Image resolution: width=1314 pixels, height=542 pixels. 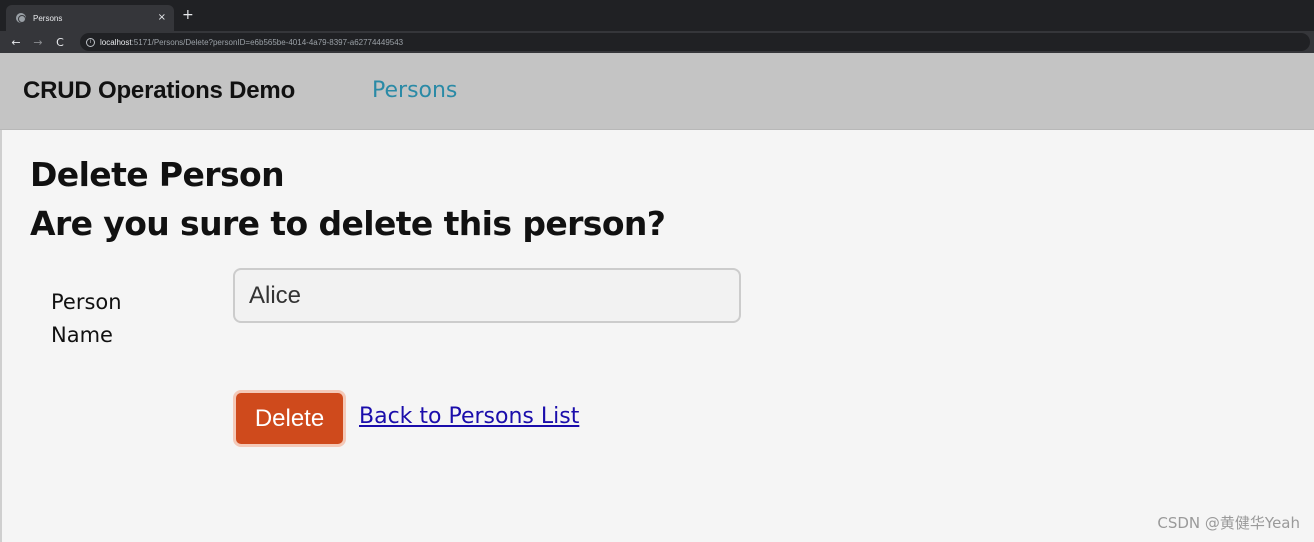 I want to click on nav-link-persons: Persons, so click(x=414, y=90).